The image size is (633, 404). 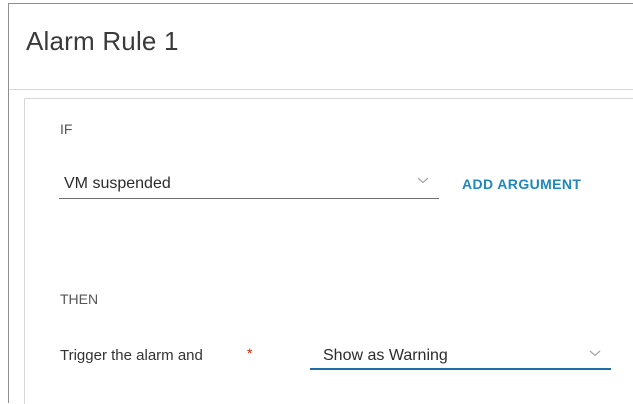 What do you see at coordinates (521, 184) in the screenshot?
I see `add-argument-button: ADD ARGUMENT` at bounding box center [521, 184].